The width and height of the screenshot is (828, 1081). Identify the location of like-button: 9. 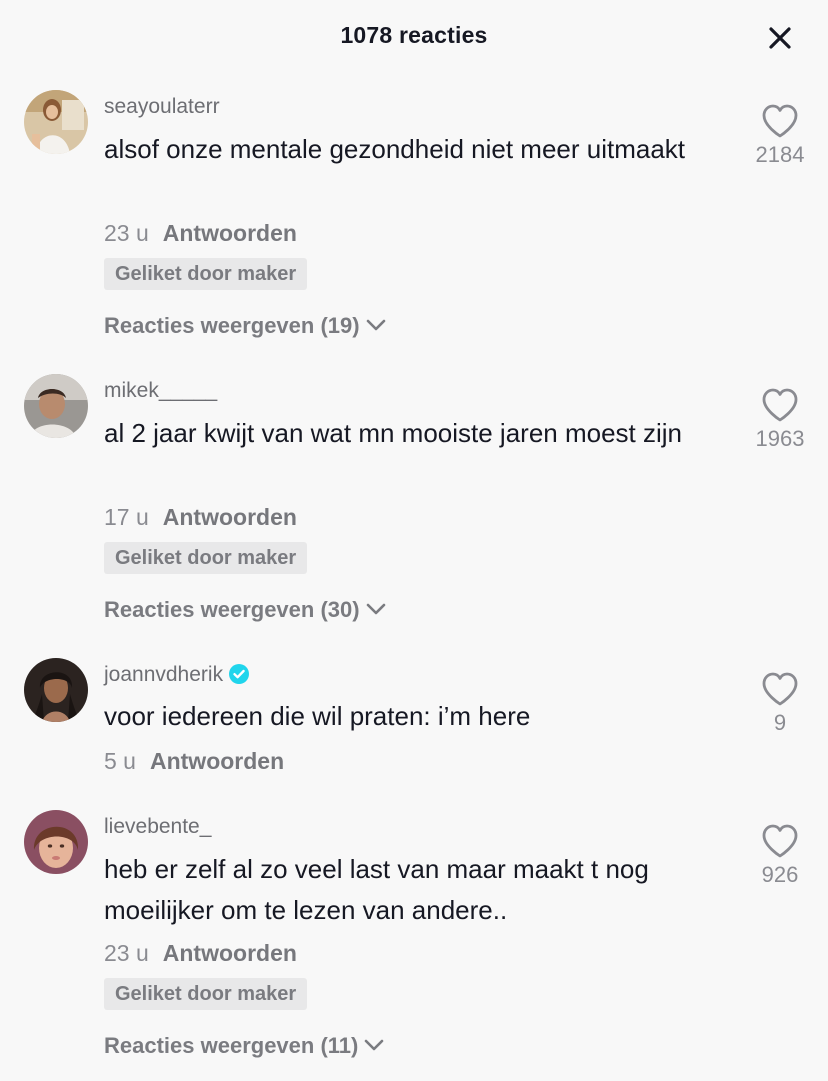
(780, 704).